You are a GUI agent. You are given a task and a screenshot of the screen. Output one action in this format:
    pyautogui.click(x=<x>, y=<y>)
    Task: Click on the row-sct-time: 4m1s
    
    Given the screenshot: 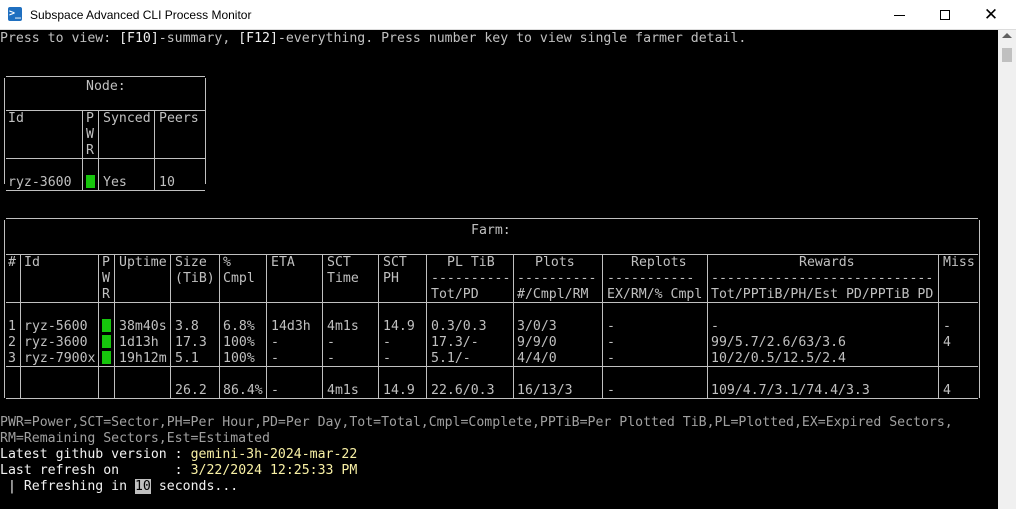 What is the action you would take?
    pyautogui.click(x=343, y=326)
    